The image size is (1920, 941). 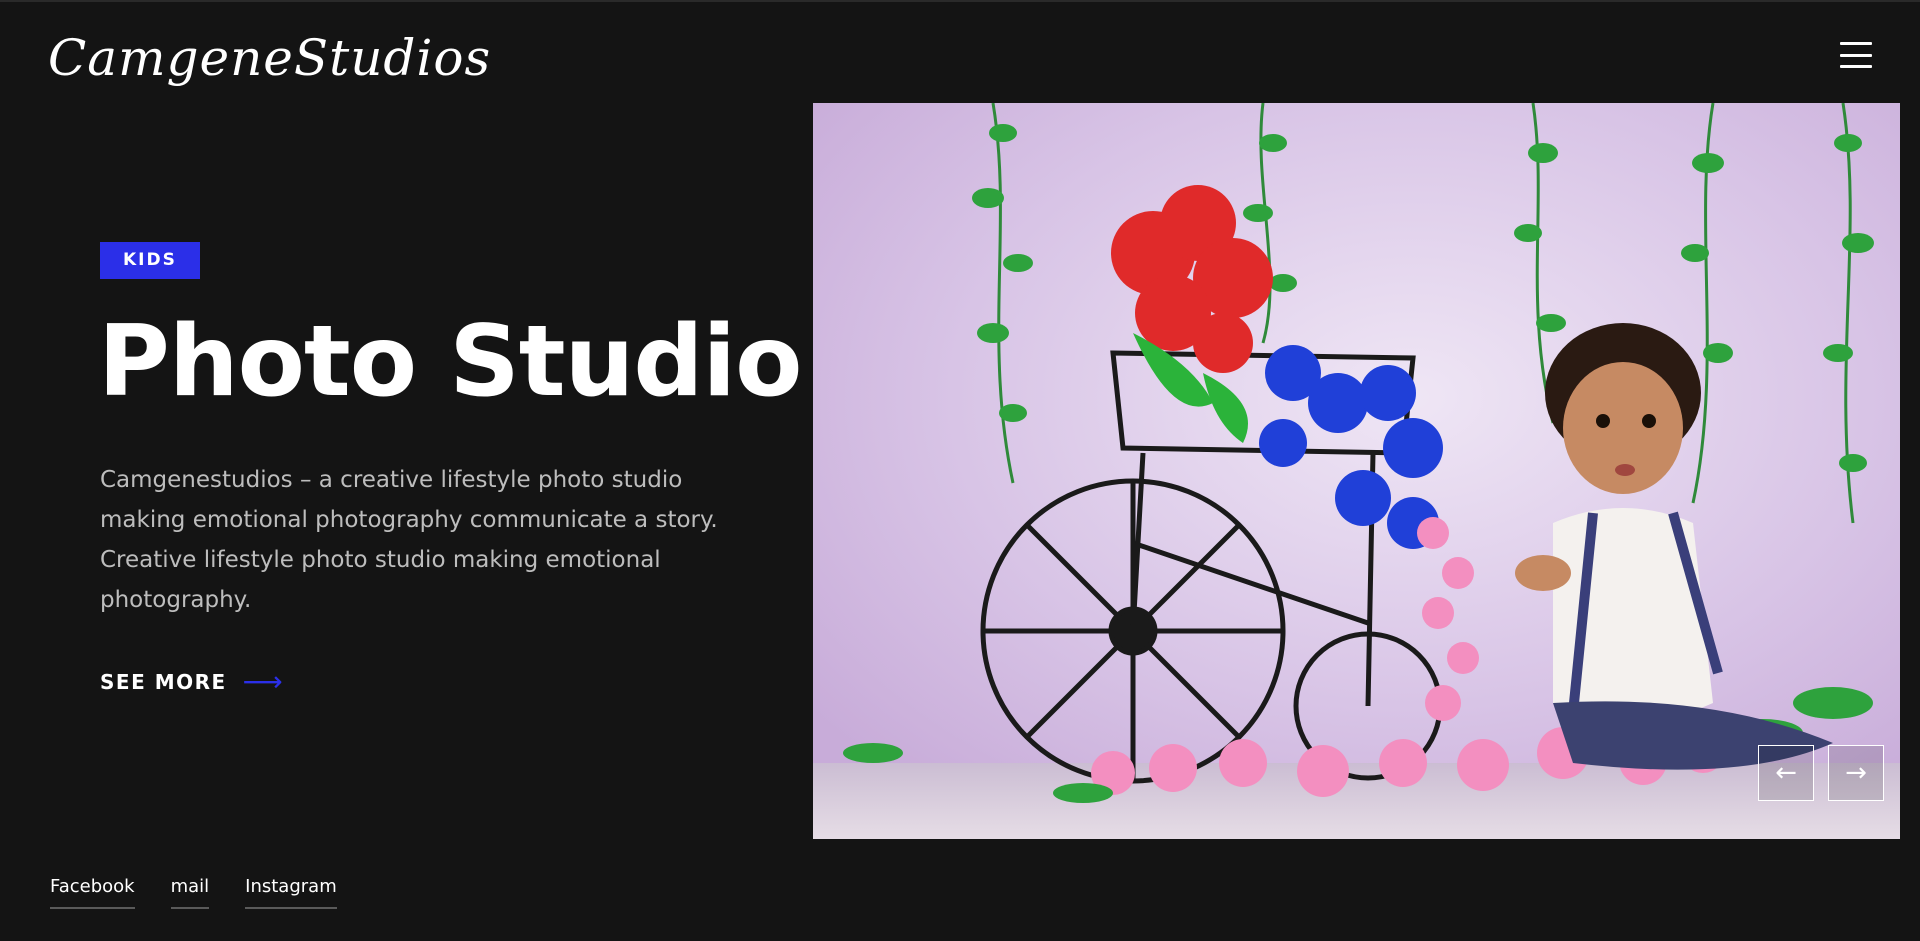 I want to click on social-link-instagram: Instagram, so click(x=291, y=892).